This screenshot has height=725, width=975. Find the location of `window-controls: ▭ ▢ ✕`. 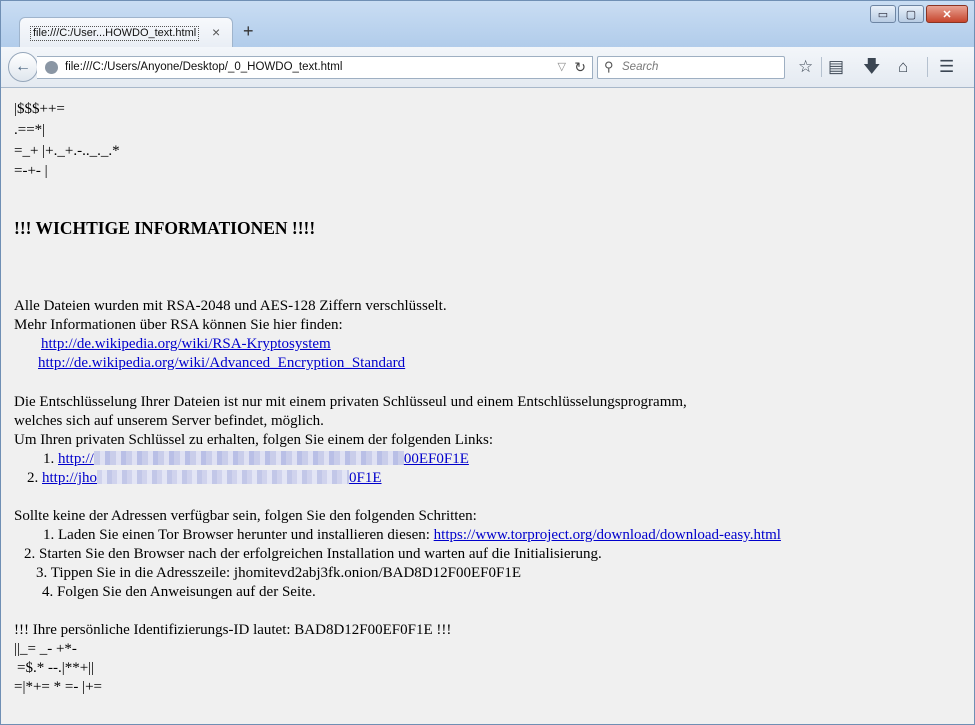

window-controls: ▭ ▢ ✕ is located at coordinates (919, 14).